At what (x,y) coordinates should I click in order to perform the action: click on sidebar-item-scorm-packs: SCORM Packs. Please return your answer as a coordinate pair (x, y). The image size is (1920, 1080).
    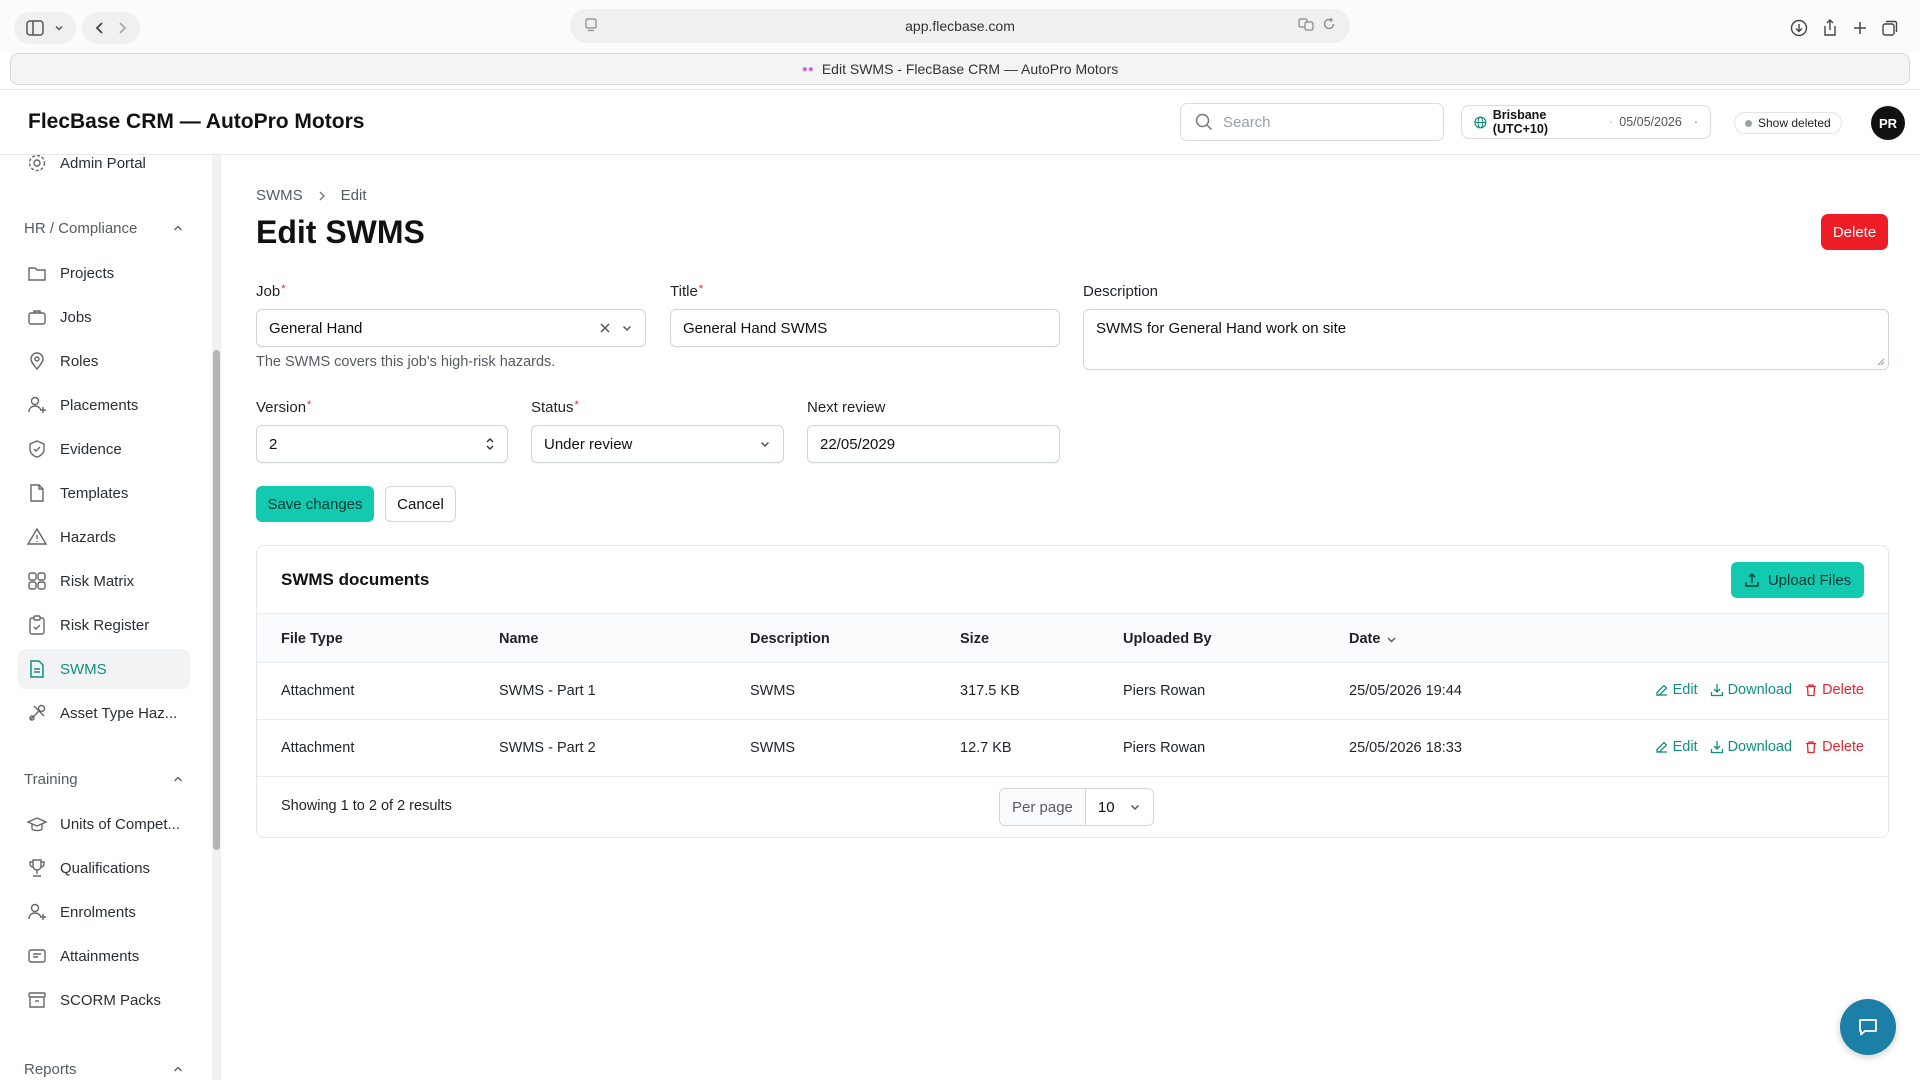
    Looking at the image, I should click on (104, 1000).